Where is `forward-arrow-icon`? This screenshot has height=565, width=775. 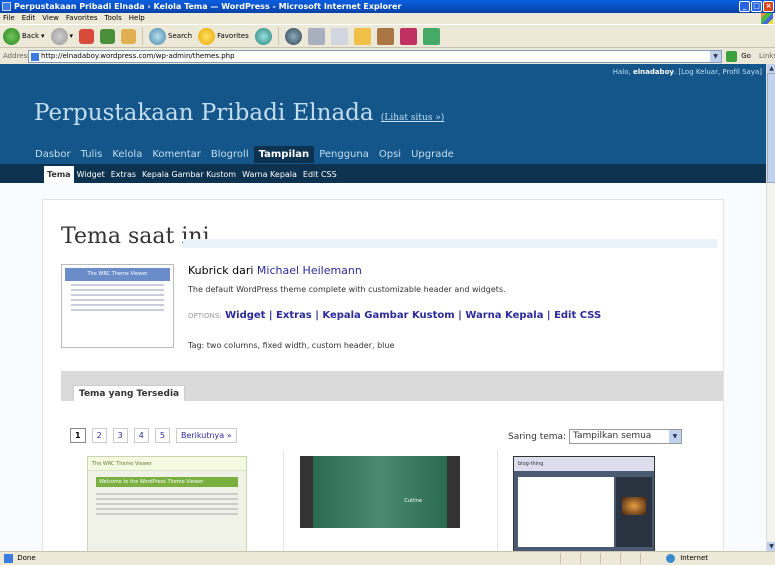
forward-arrow-icon is located at coordinates (59, 36).